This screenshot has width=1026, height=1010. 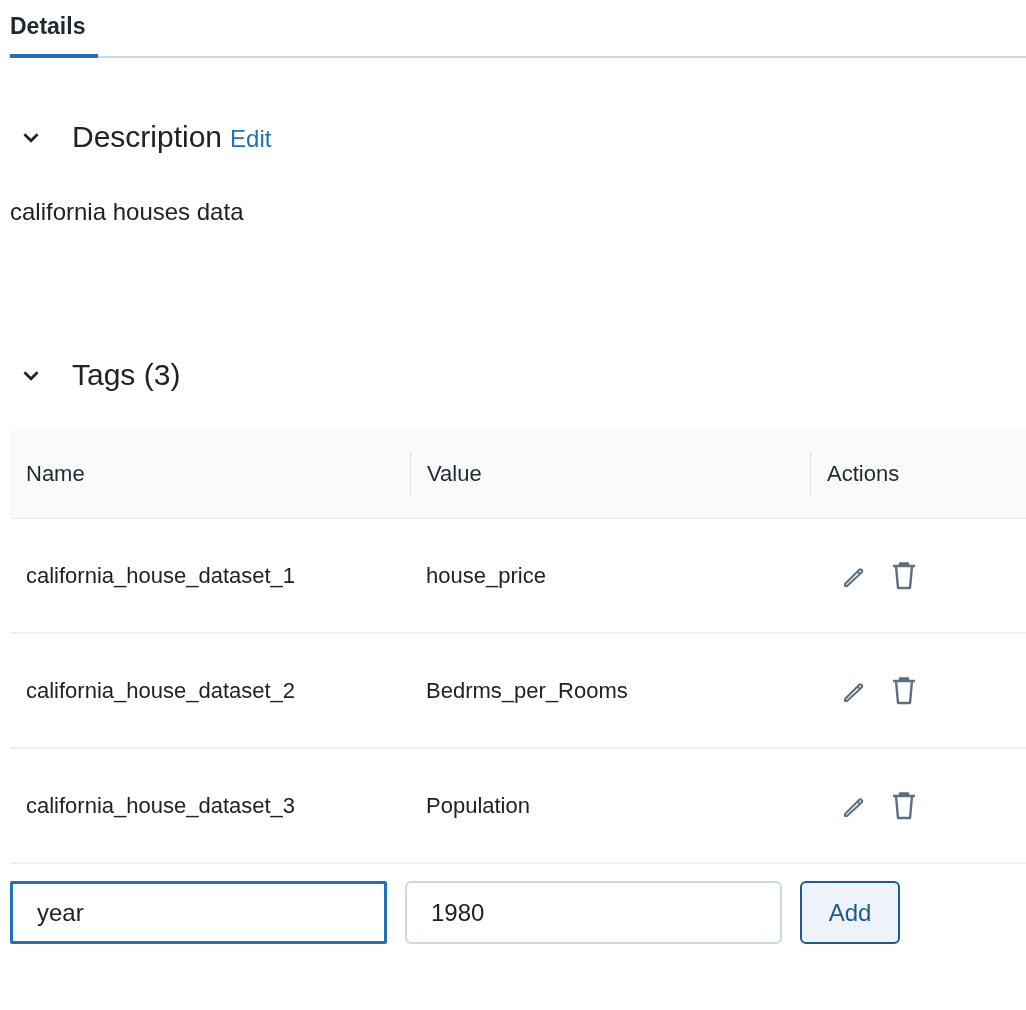 What do you see at coordinates (55, 474) in the screenshot?
I see `column-header: Name` at bounding box center [55, 474].